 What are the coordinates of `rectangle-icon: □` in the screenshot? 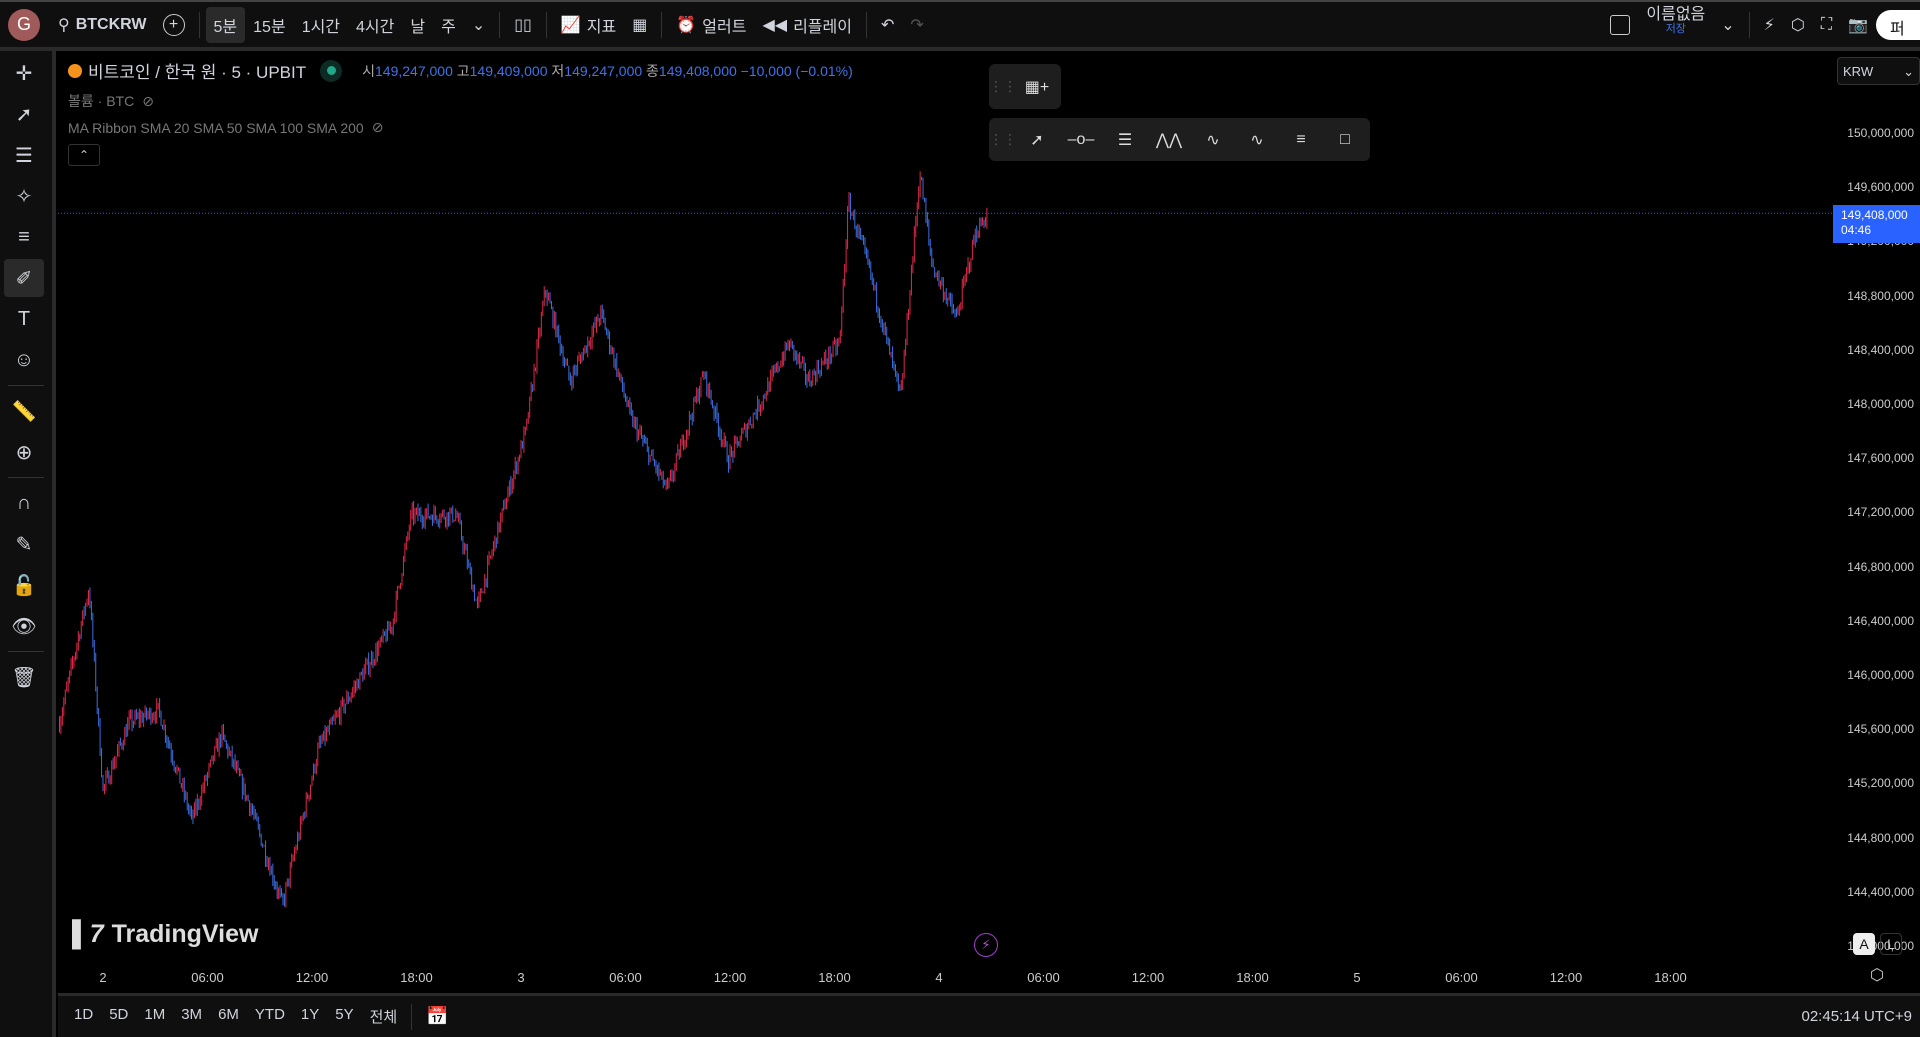 It's located at (1345, 140).